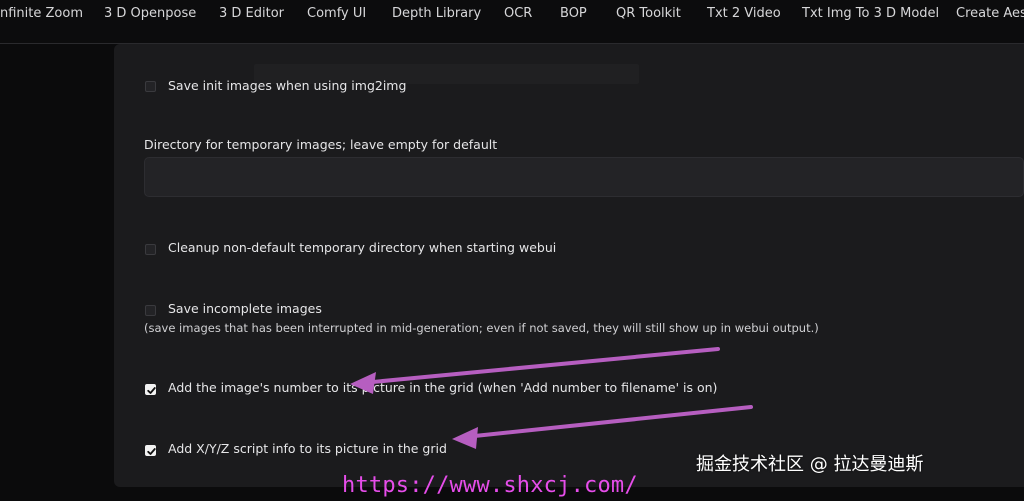  I want to click on tab-create-aesthetic: Create Aest, so click(990, 14).